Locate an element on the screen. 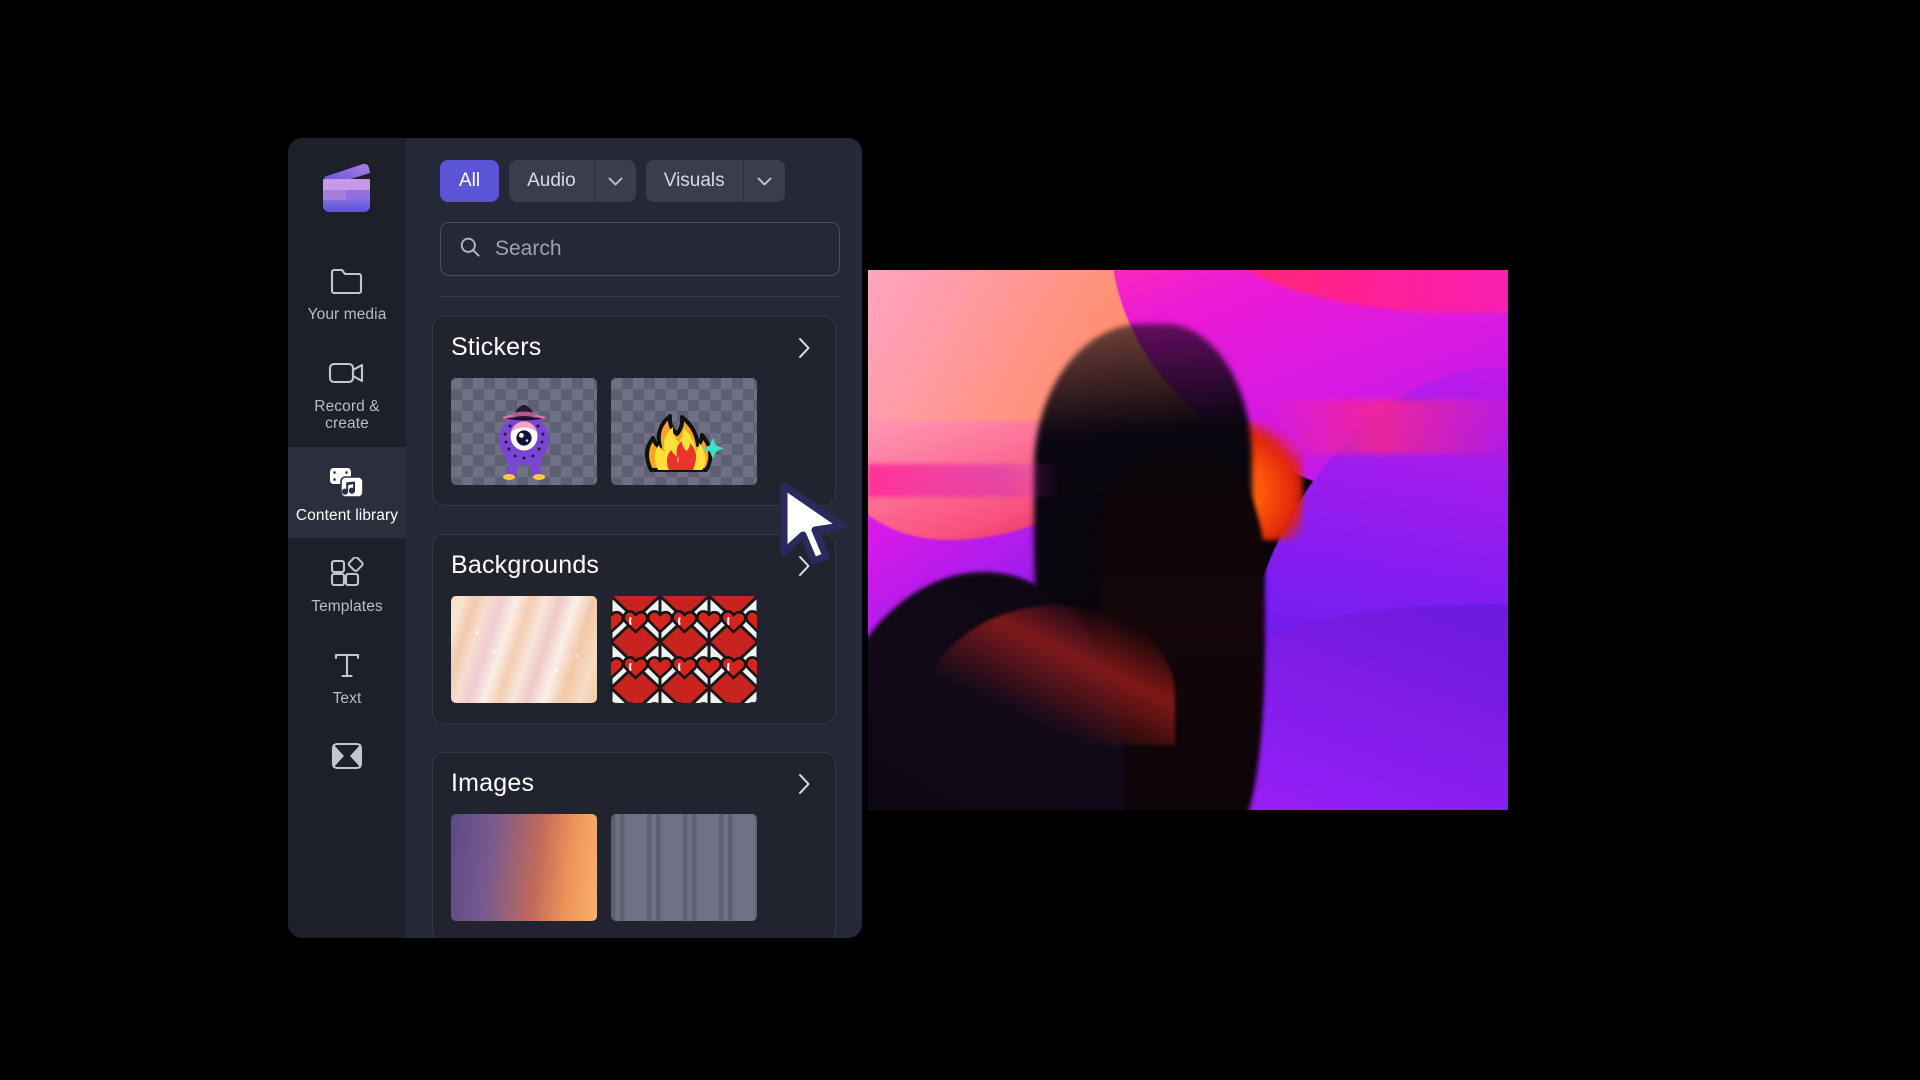  search-placeholder: Search is located at coordinates (528, 248).